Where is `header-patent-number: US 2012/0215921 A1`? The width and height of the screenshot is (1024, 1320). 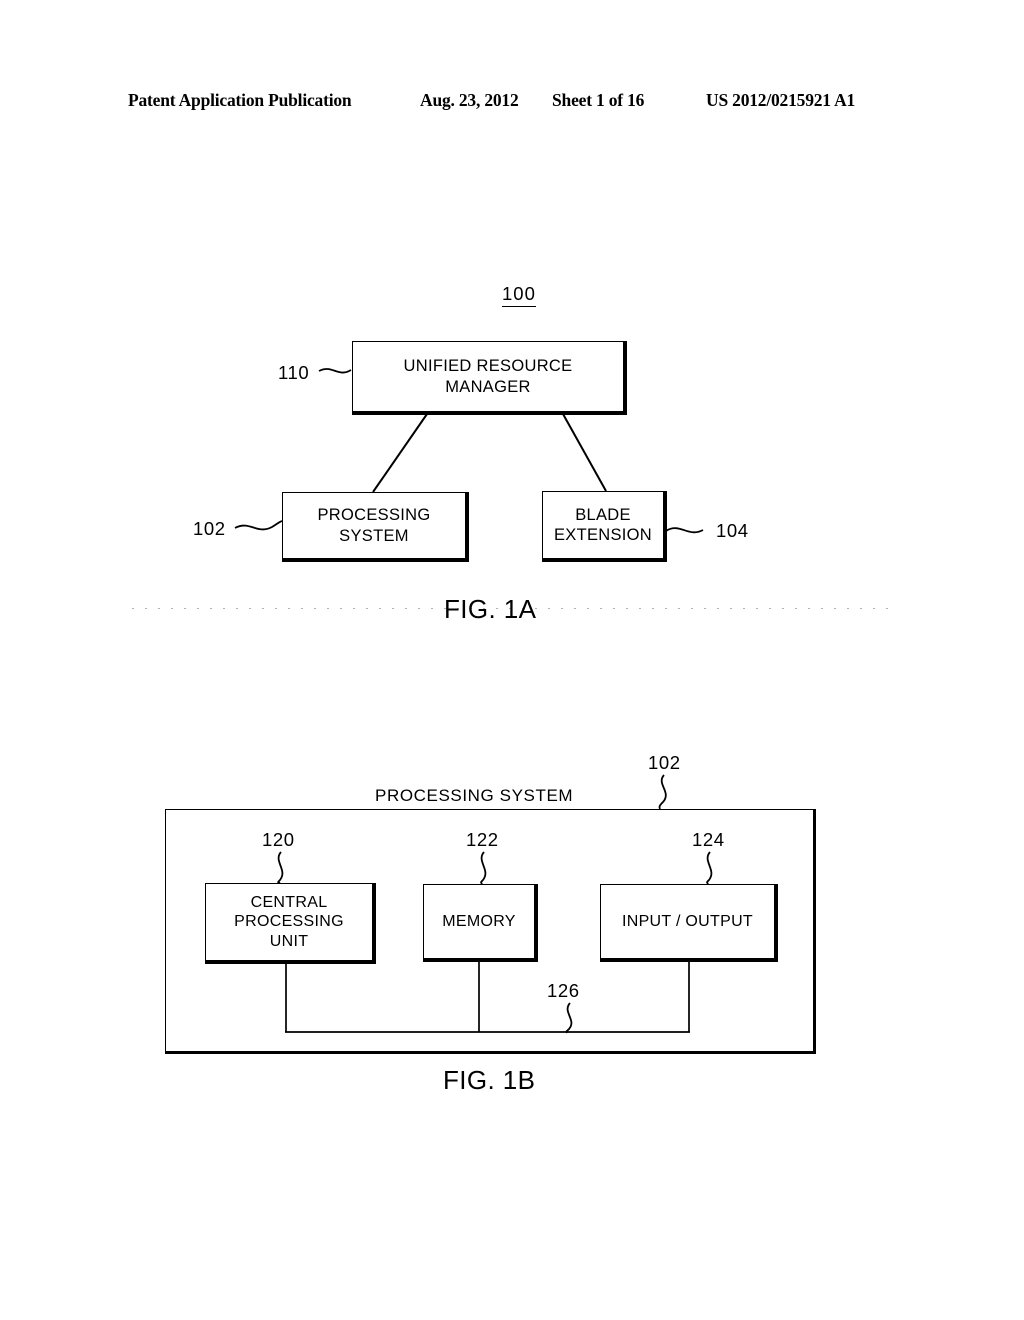 header-patent-number: US 2012/0215921 A1 is located at coordinates (781, 100).